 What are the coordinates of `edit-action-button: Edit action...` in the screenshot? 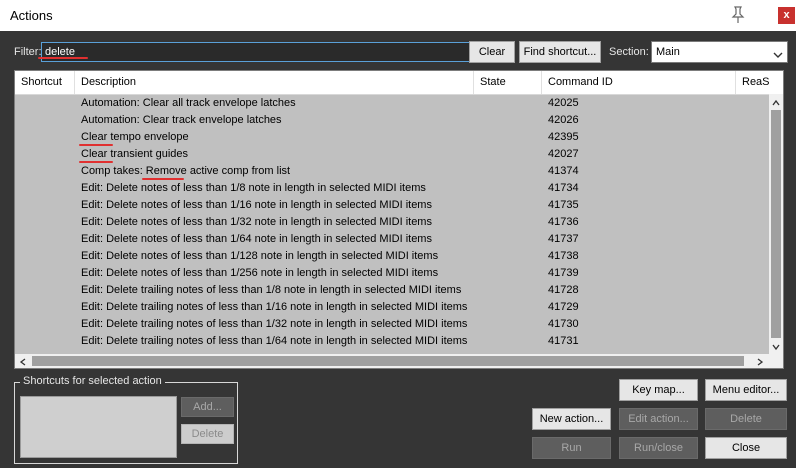 It's located at (658, 419).